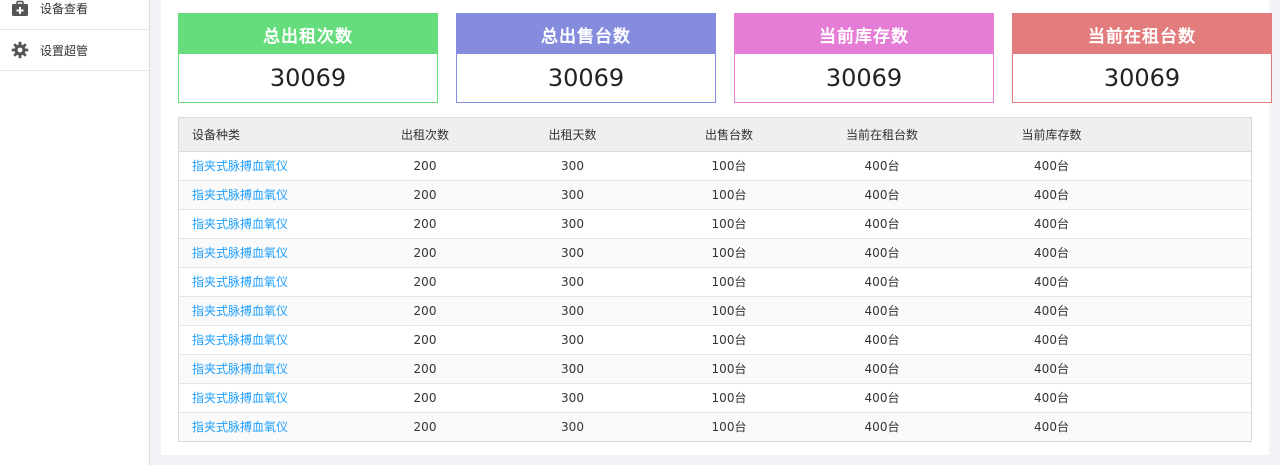 The width and height of the screenshot is (1280, 465). I want to click on column-header: 出租次数, so click(425, 135).